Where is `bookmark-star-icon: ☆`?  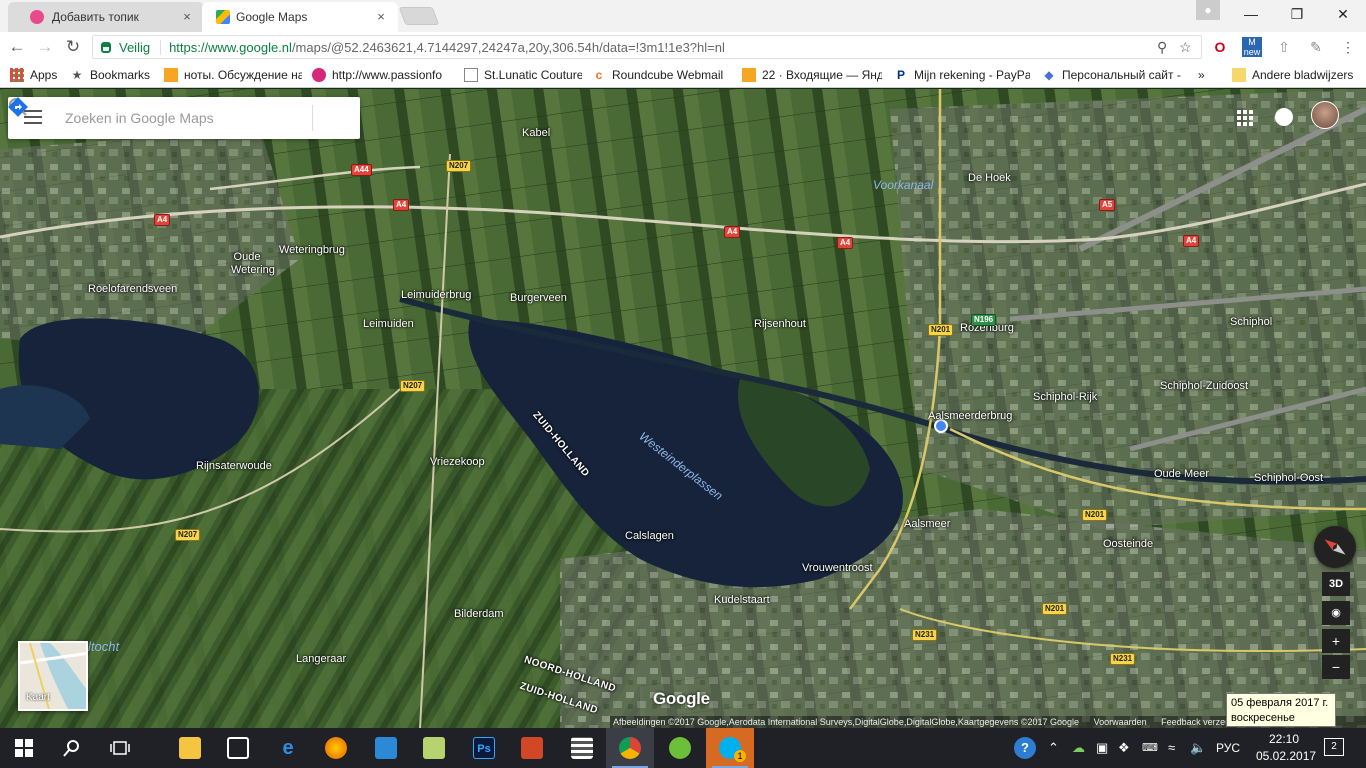 bookmark-star-icon: ☆ is located at coordinates (1185, 47).